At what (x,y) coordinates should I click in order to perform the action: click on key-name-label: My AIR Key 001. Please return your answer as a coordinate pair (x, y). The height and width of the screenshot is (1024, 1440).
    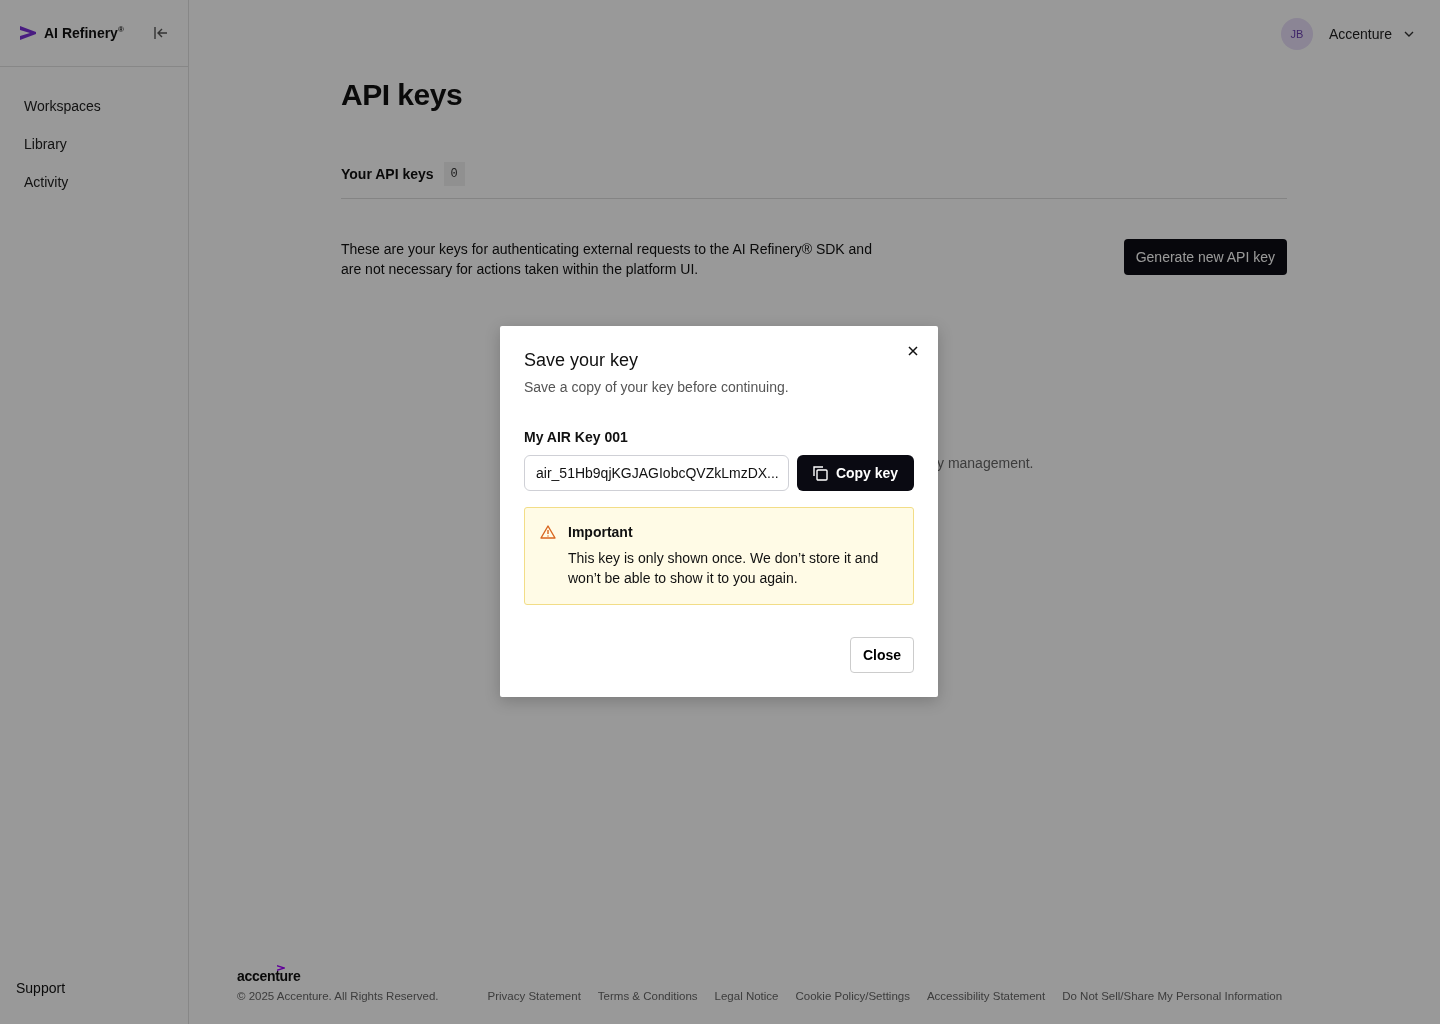
    Looking at the image, I should click on (576, 437).